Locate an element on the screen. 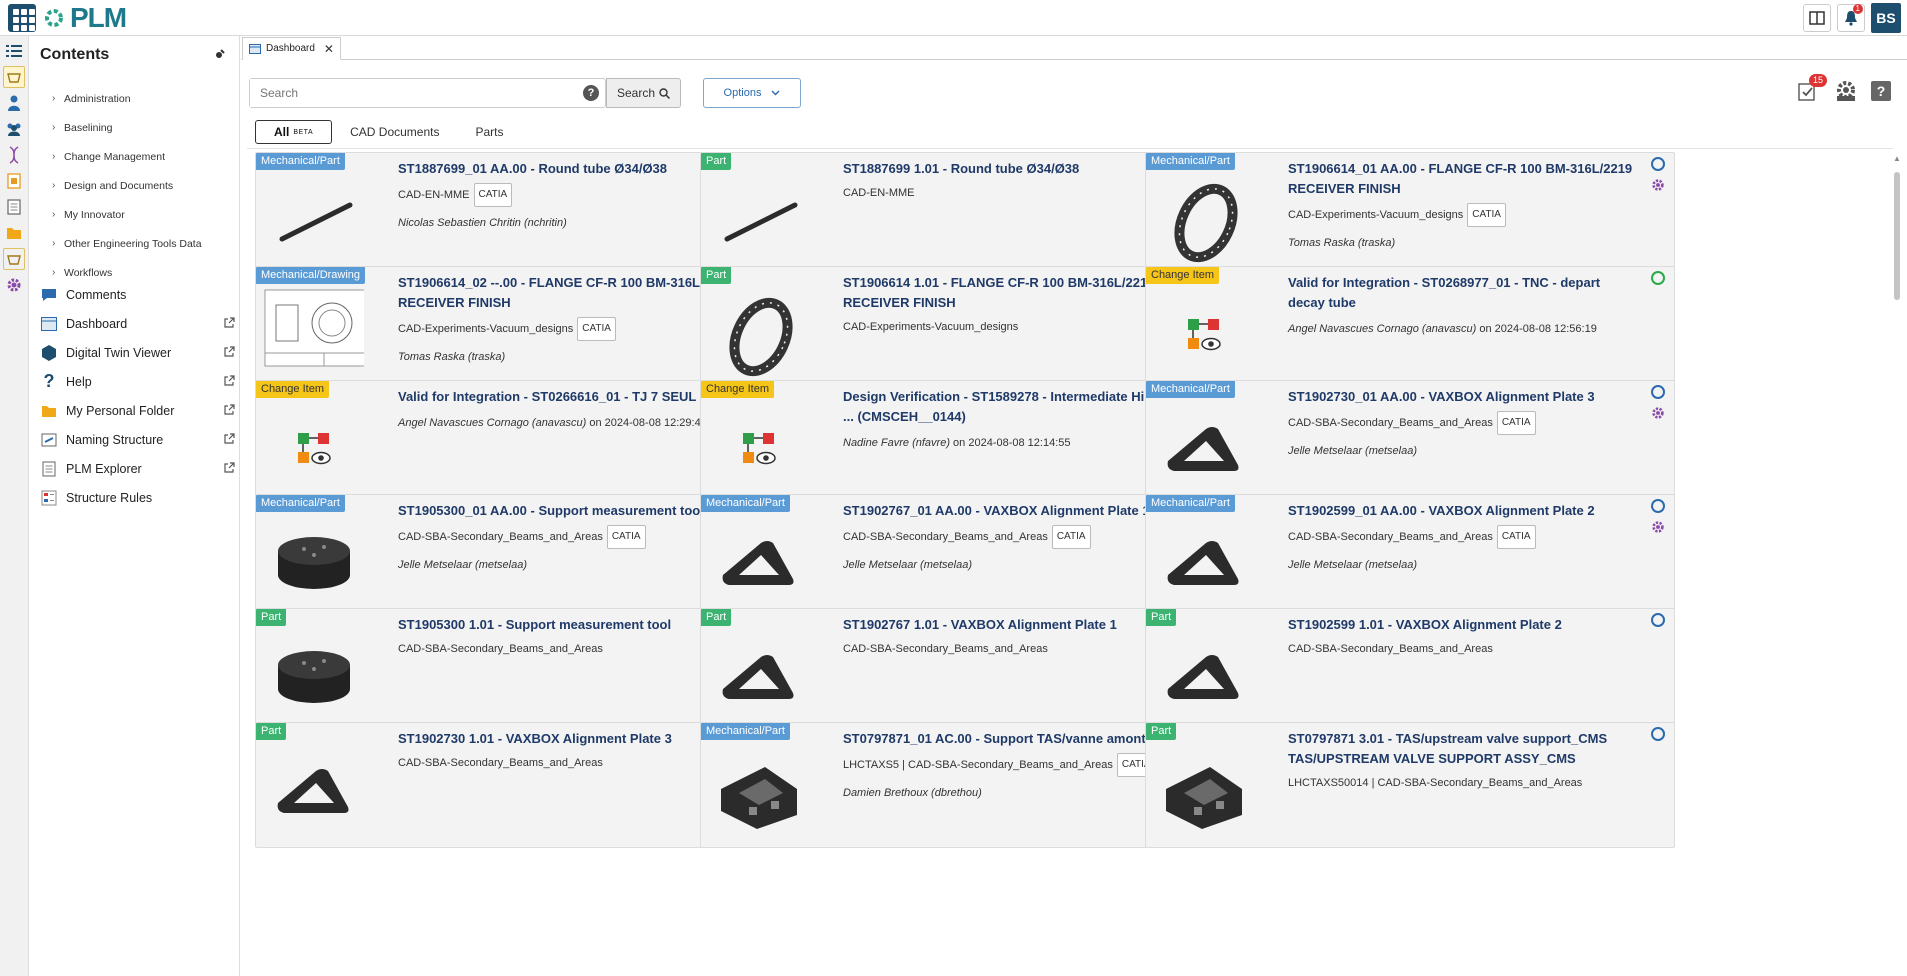 This screenshot has width=1907, height=976. tab-dashboard: Dashboard ✕ is located at coordinates (291, 48).